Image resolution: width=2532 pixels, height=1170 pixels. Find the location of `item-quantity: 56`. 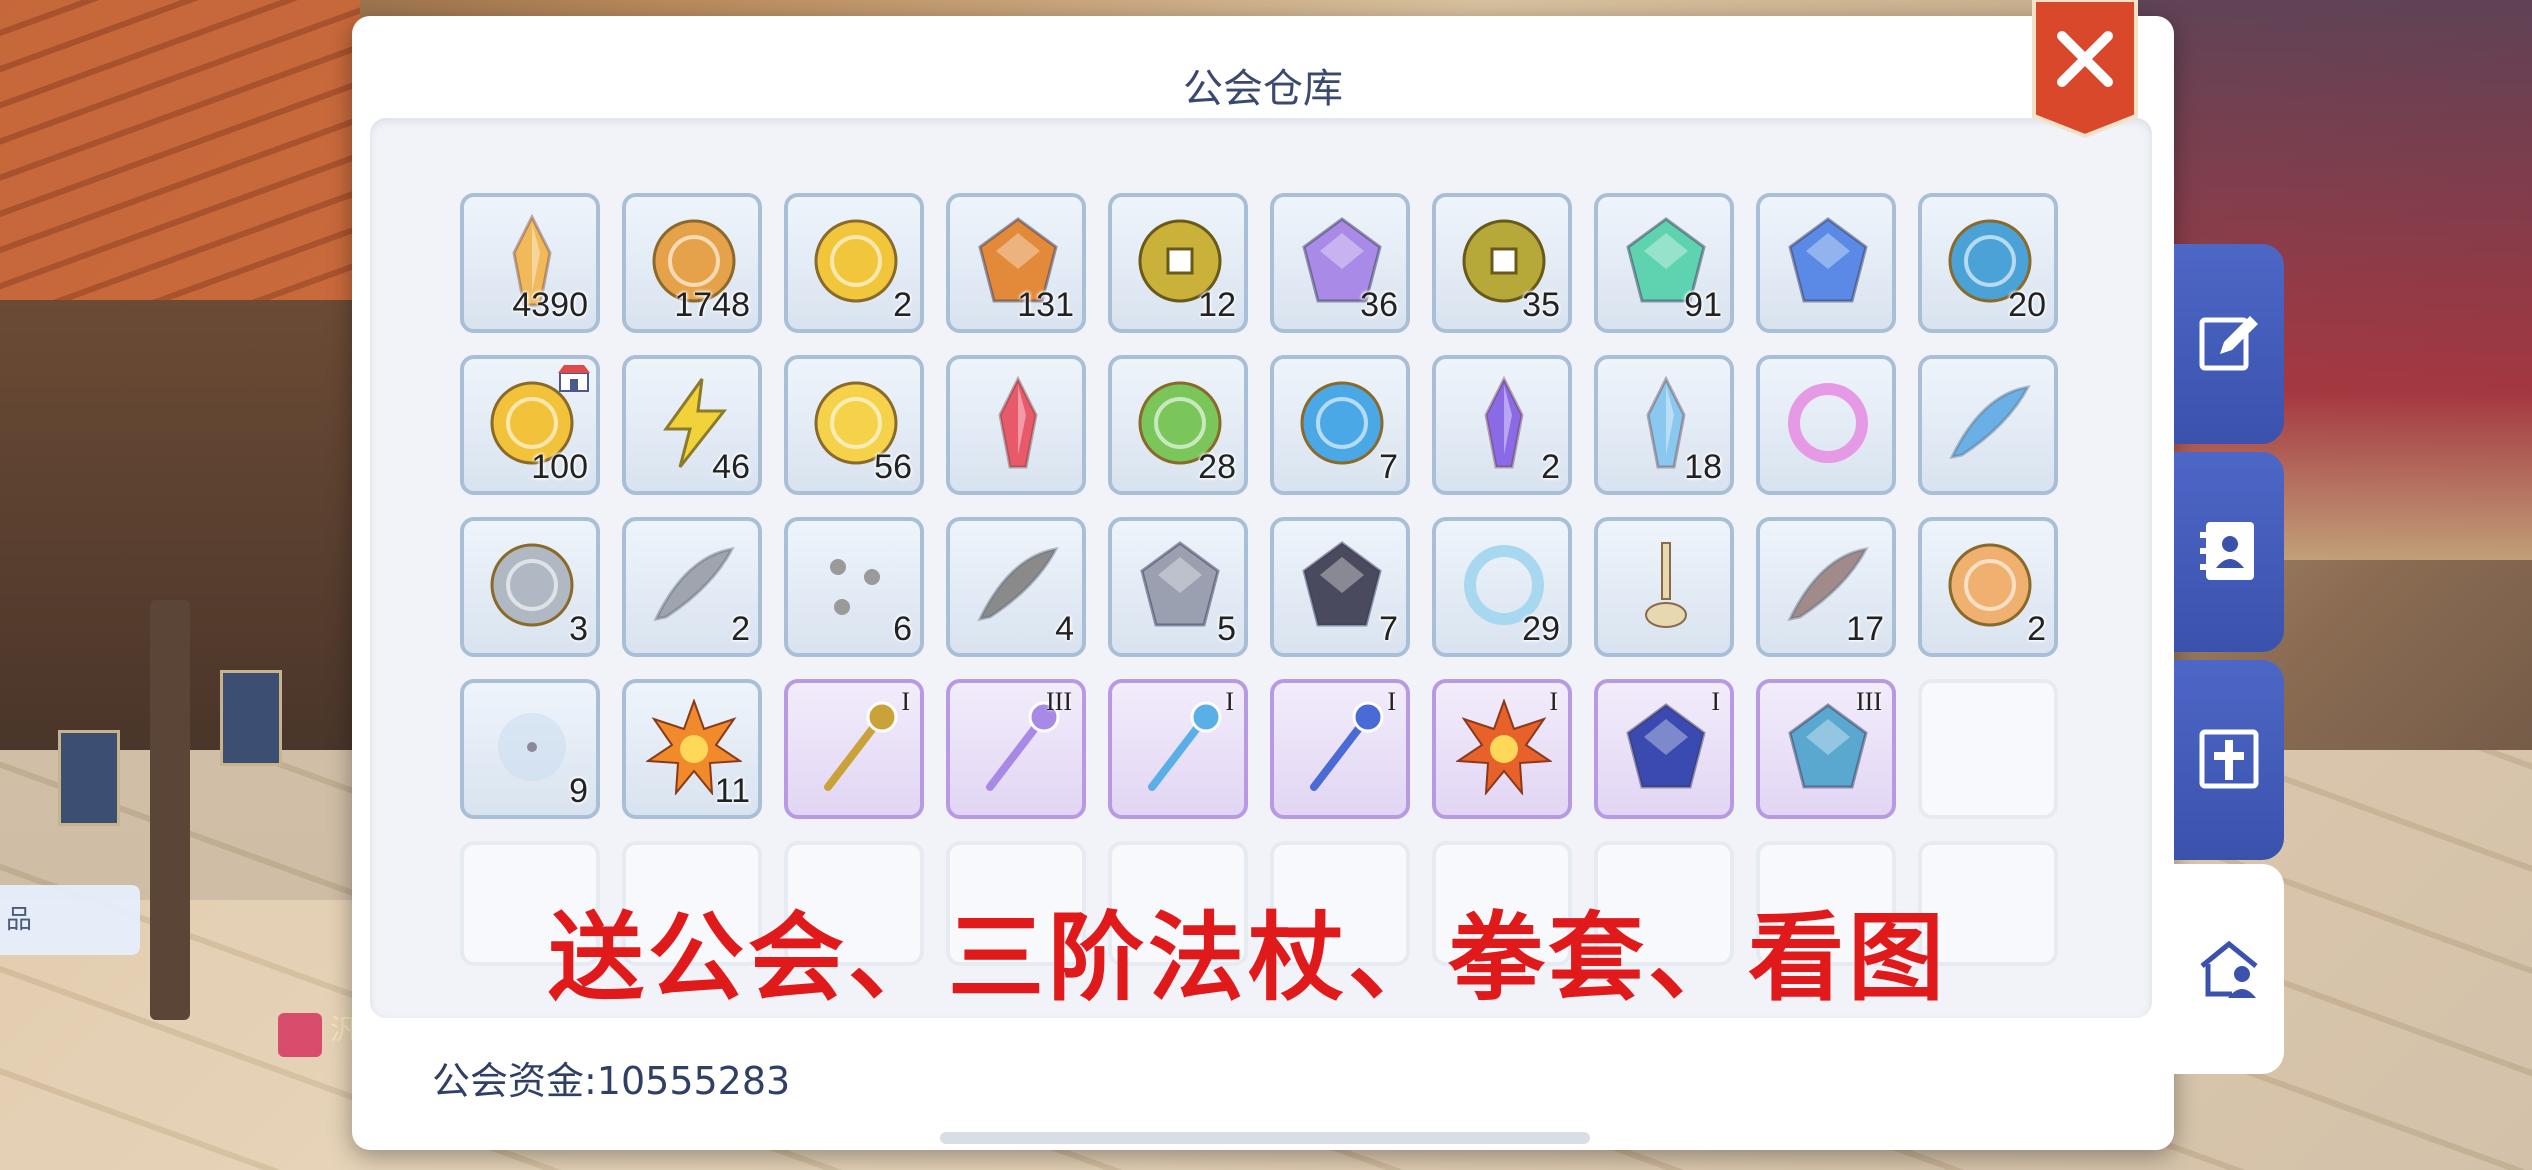

item-quantity: 56 is located at coordinates (893, 467).